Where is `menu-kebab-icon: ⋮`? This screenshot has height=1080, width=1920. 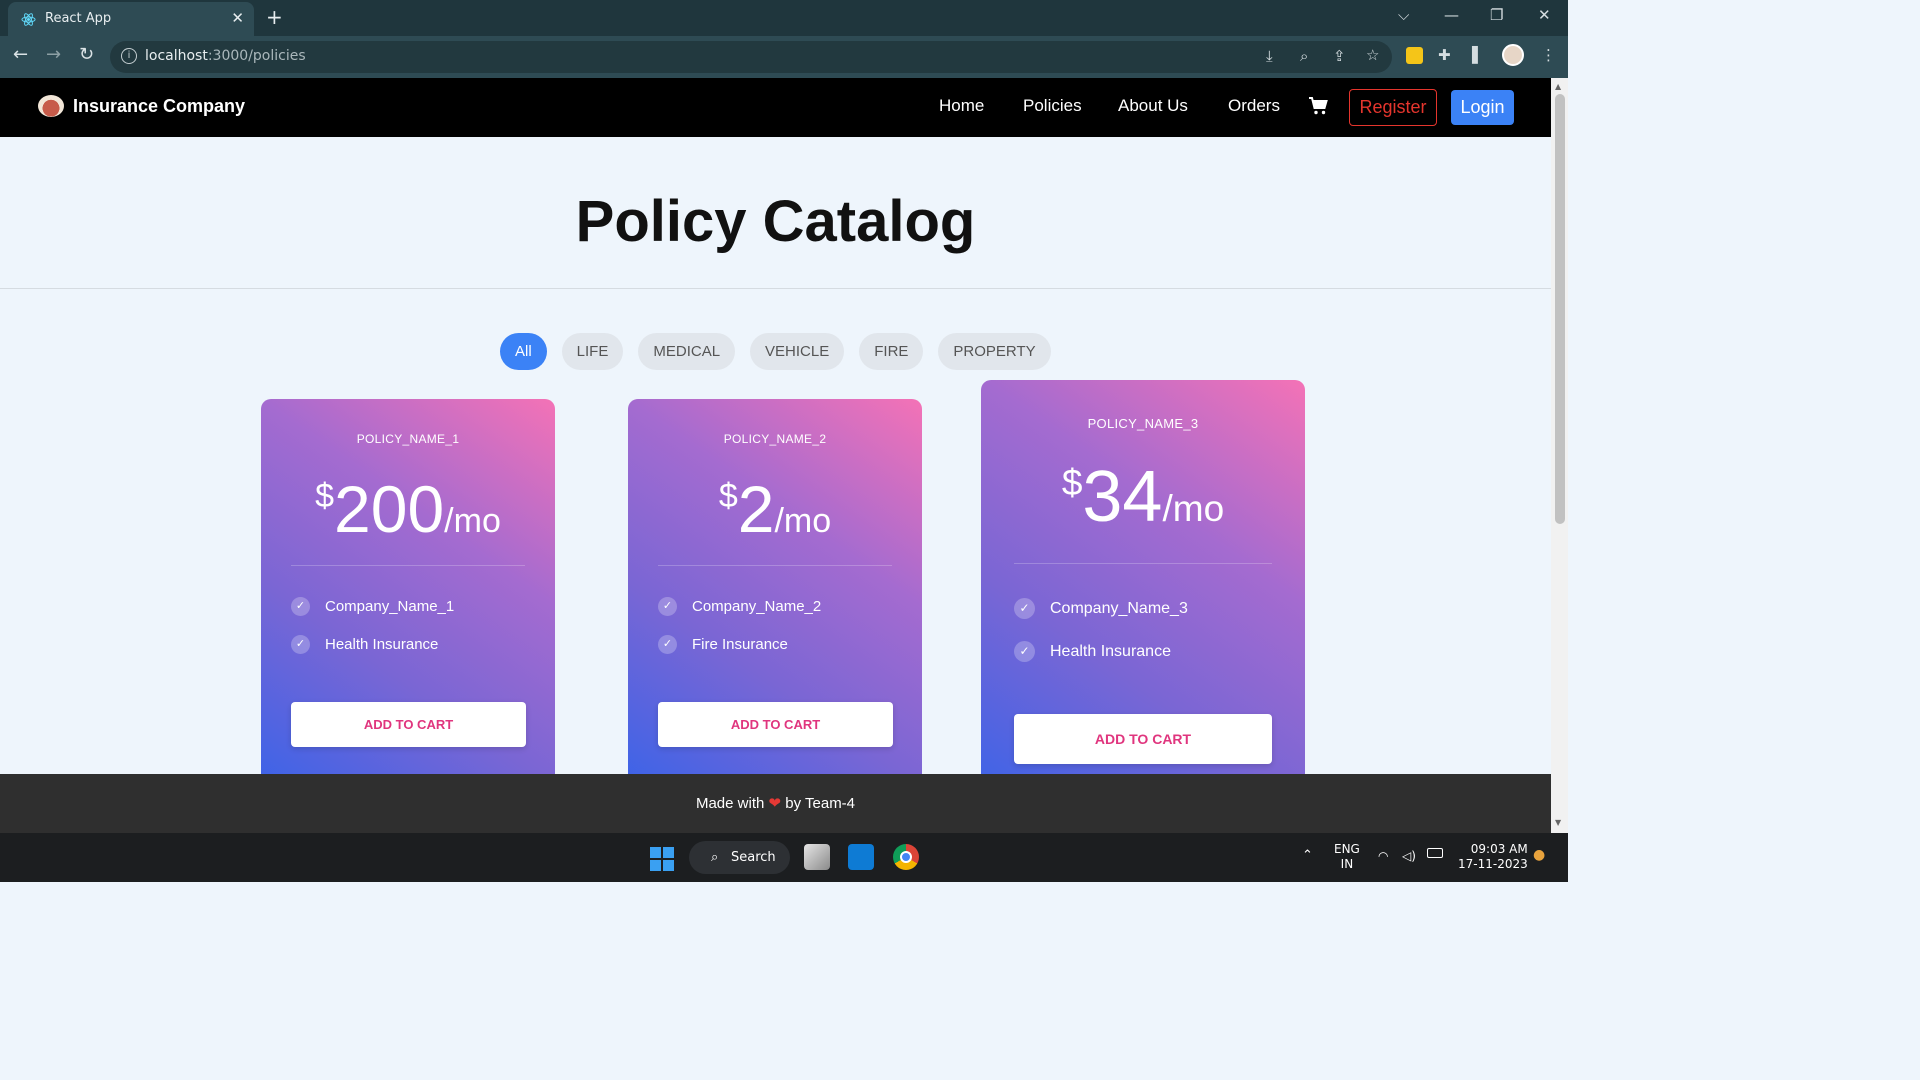 menu-kebab-icon: ⋮ is located at coordinates (1548, 55).